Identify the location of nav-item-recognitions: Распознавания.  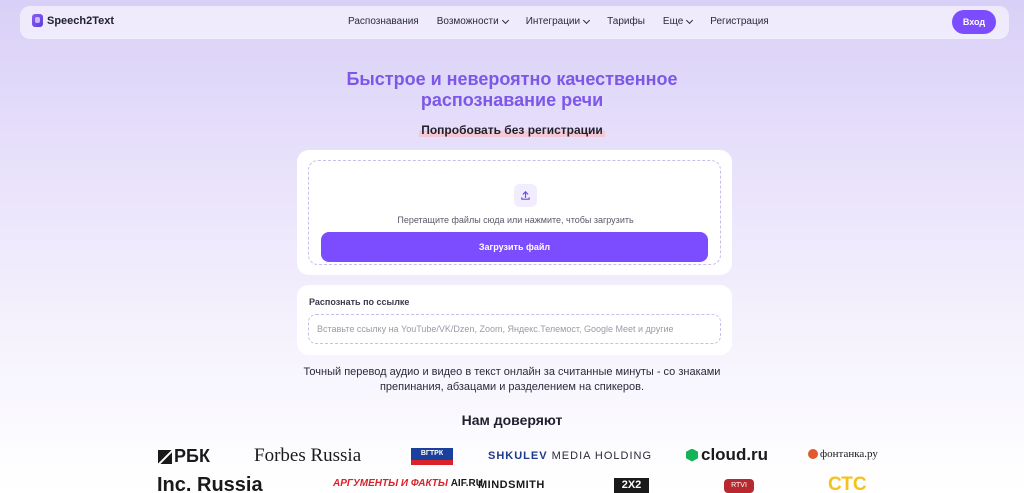
(383, 21).